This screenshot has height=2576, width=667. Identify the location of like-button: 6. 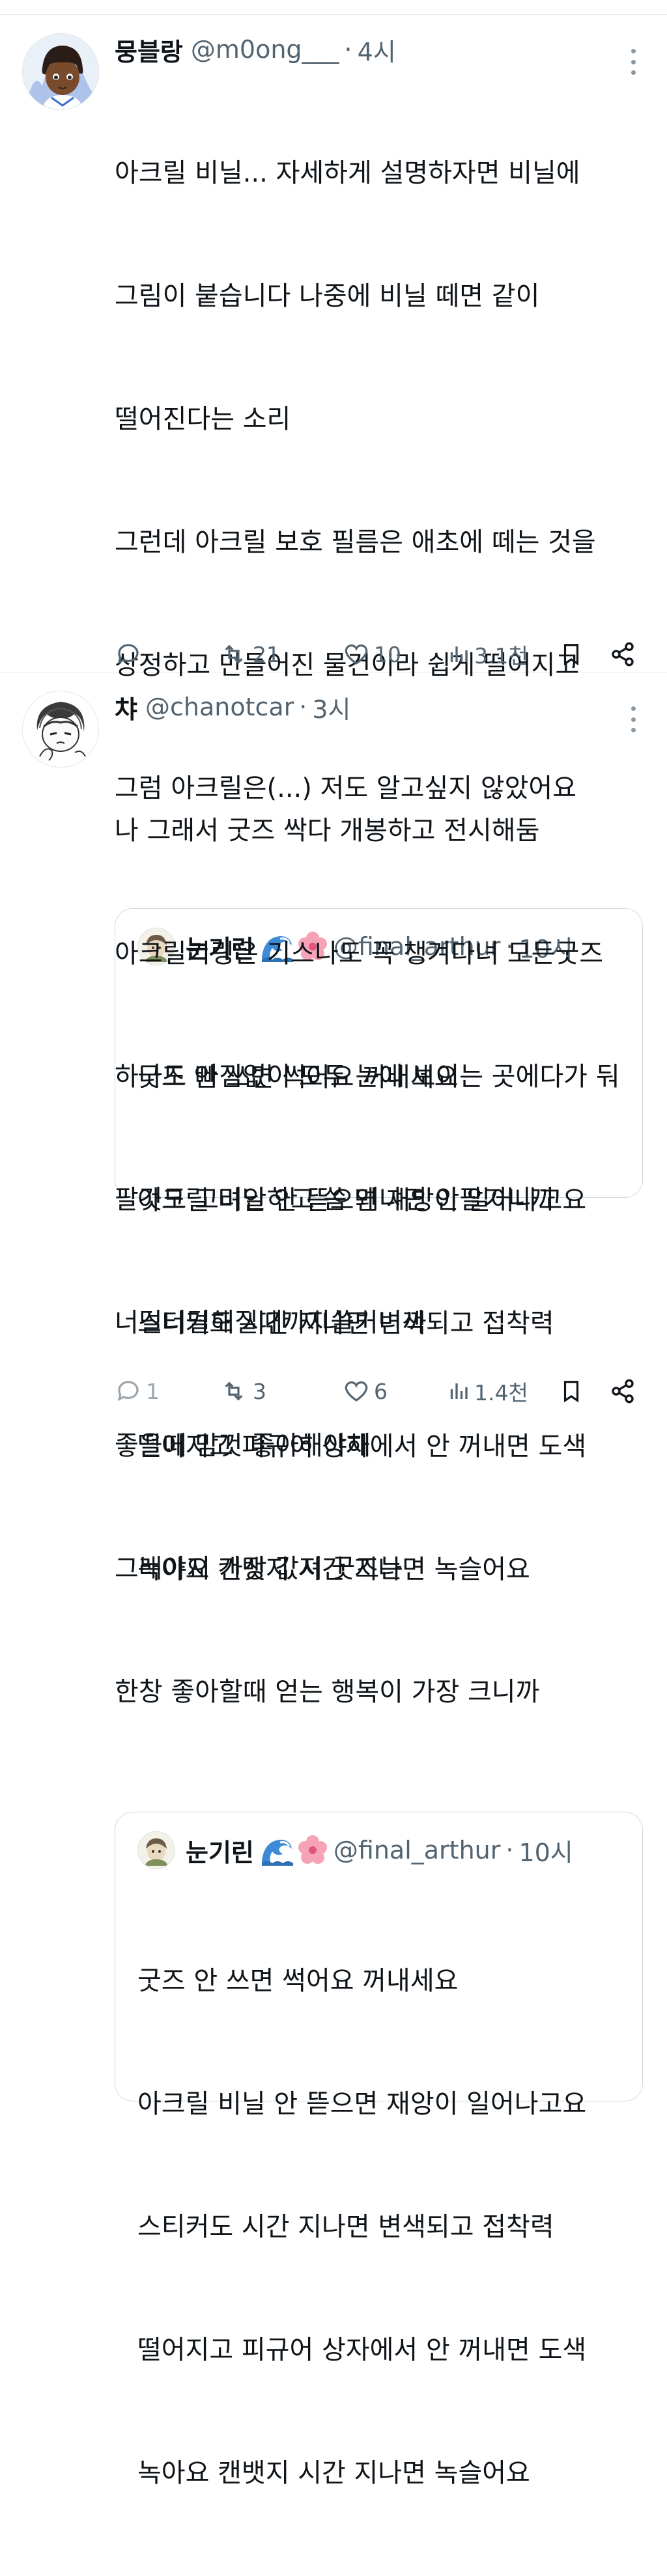
(395, 1391).